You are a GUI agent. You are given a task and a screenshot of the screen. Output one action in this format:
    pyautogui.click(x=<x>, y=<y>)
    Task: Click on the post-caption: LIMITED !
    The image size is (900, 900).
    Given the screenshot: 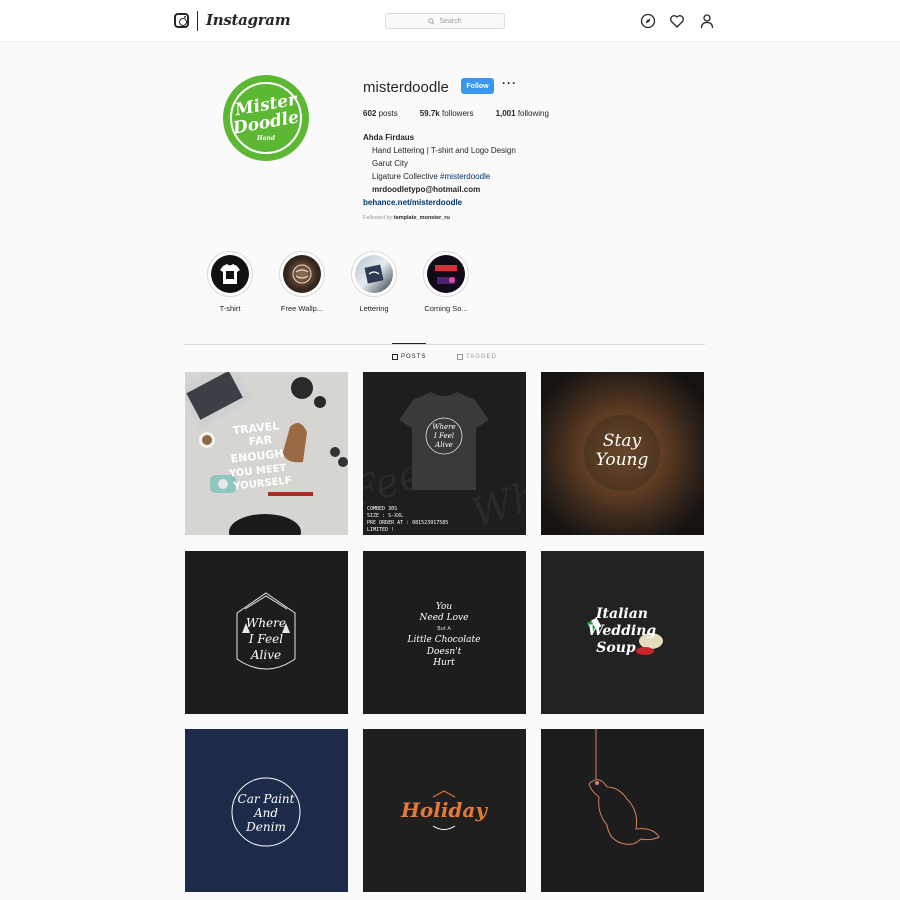 What is the action you would take?
    pyautogui.click(x=380, y=530)
    